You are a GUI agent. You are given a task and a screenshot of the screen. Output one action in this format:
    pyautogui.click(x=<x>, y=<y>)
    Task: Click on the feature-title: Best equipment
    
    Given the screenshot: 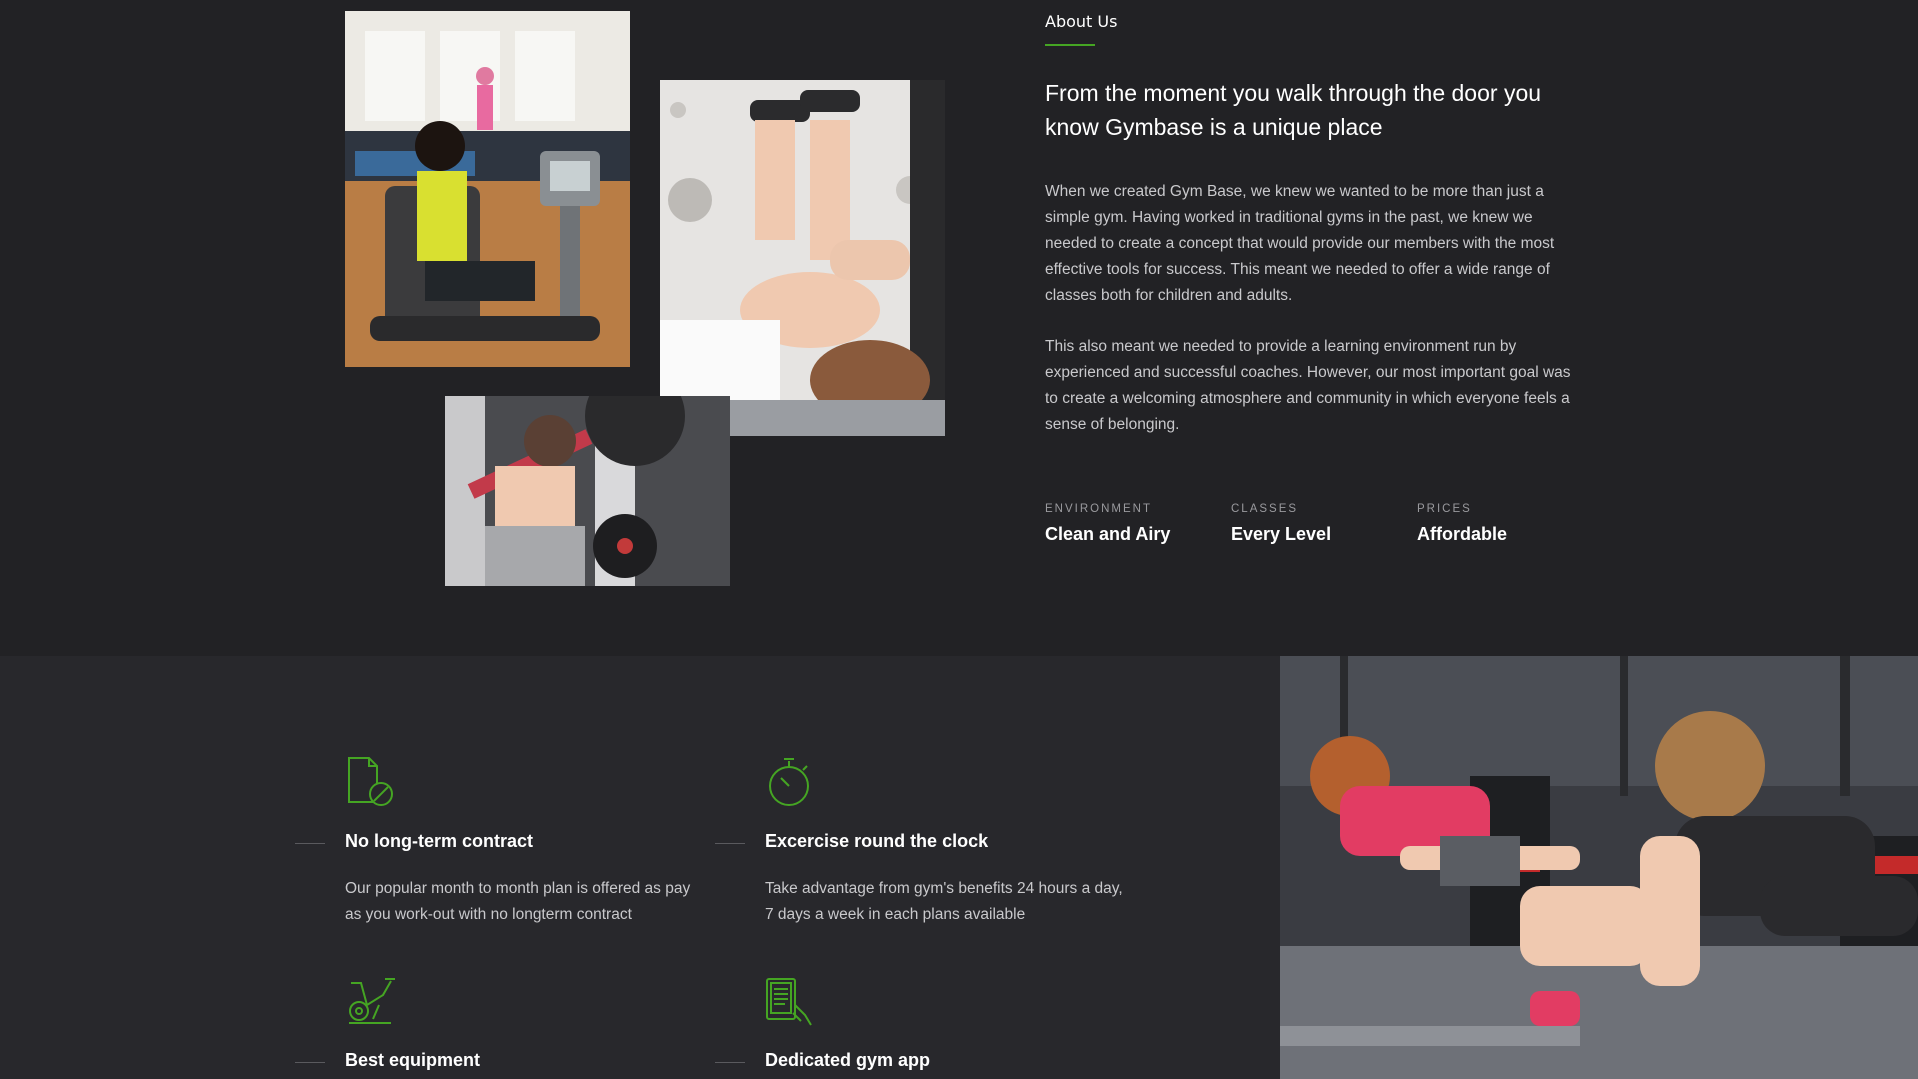 What is the action you would take?
    pyautogui.click(x=413, y=1060)
    